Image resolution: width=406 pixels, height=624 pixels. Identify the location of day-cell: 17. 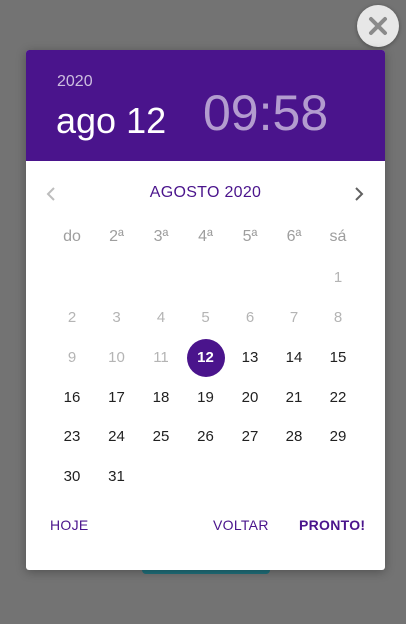
(117, 398).